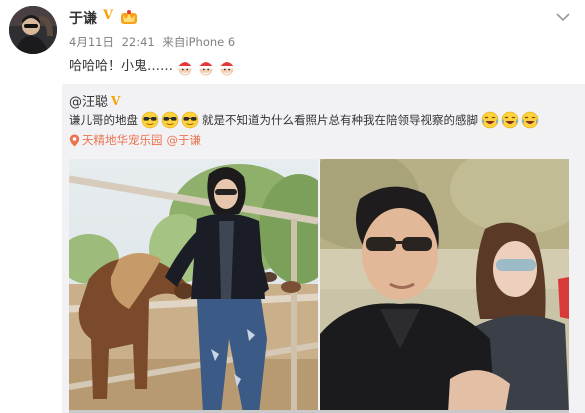 The height and width of the screenshot is (413, 585). I want to click on post-source-prefix: 来自, so click(174, 42).